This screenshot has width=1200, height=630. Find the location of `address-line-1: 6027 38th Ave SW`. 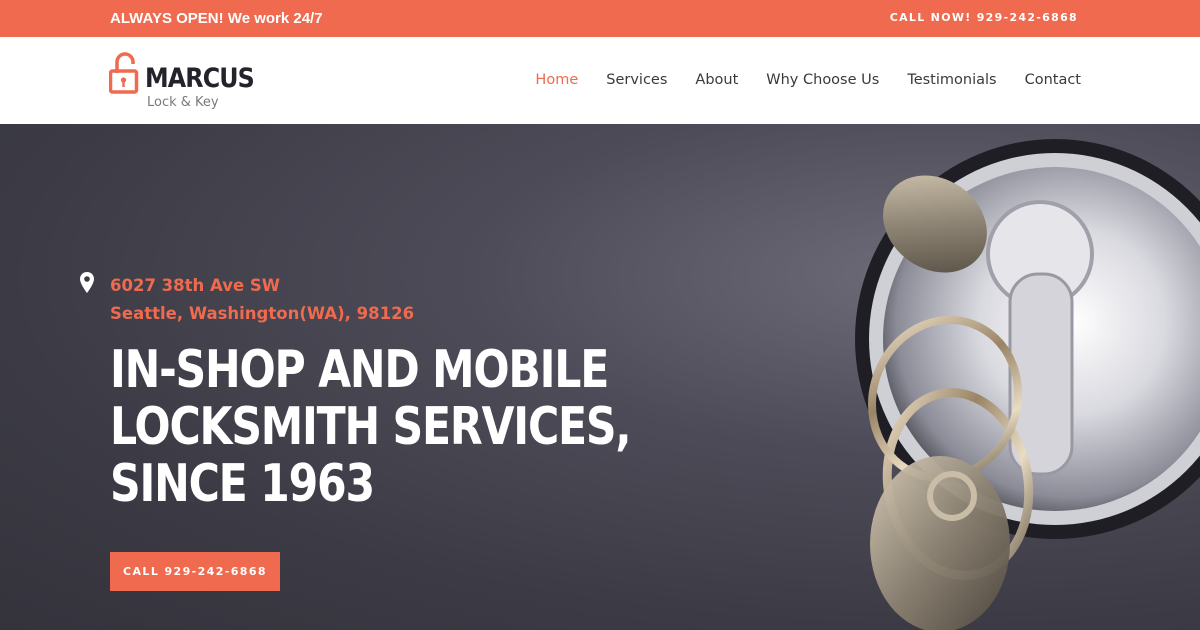

address-line-1: 6027 38th Ave SW is located at coordinates (195, 285).